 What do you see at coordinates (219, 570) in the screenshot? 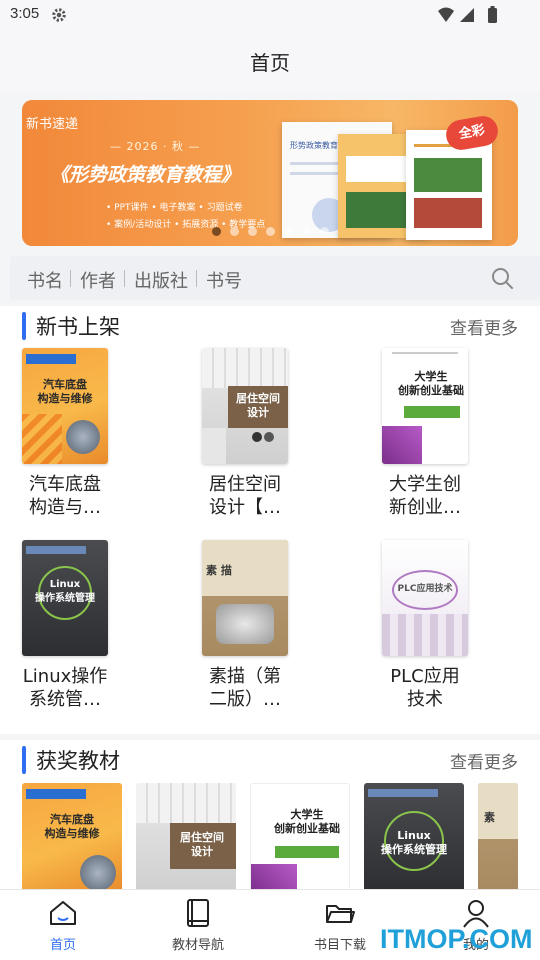
I see `cover-title: 素 描` at bounding box center [219, 570].